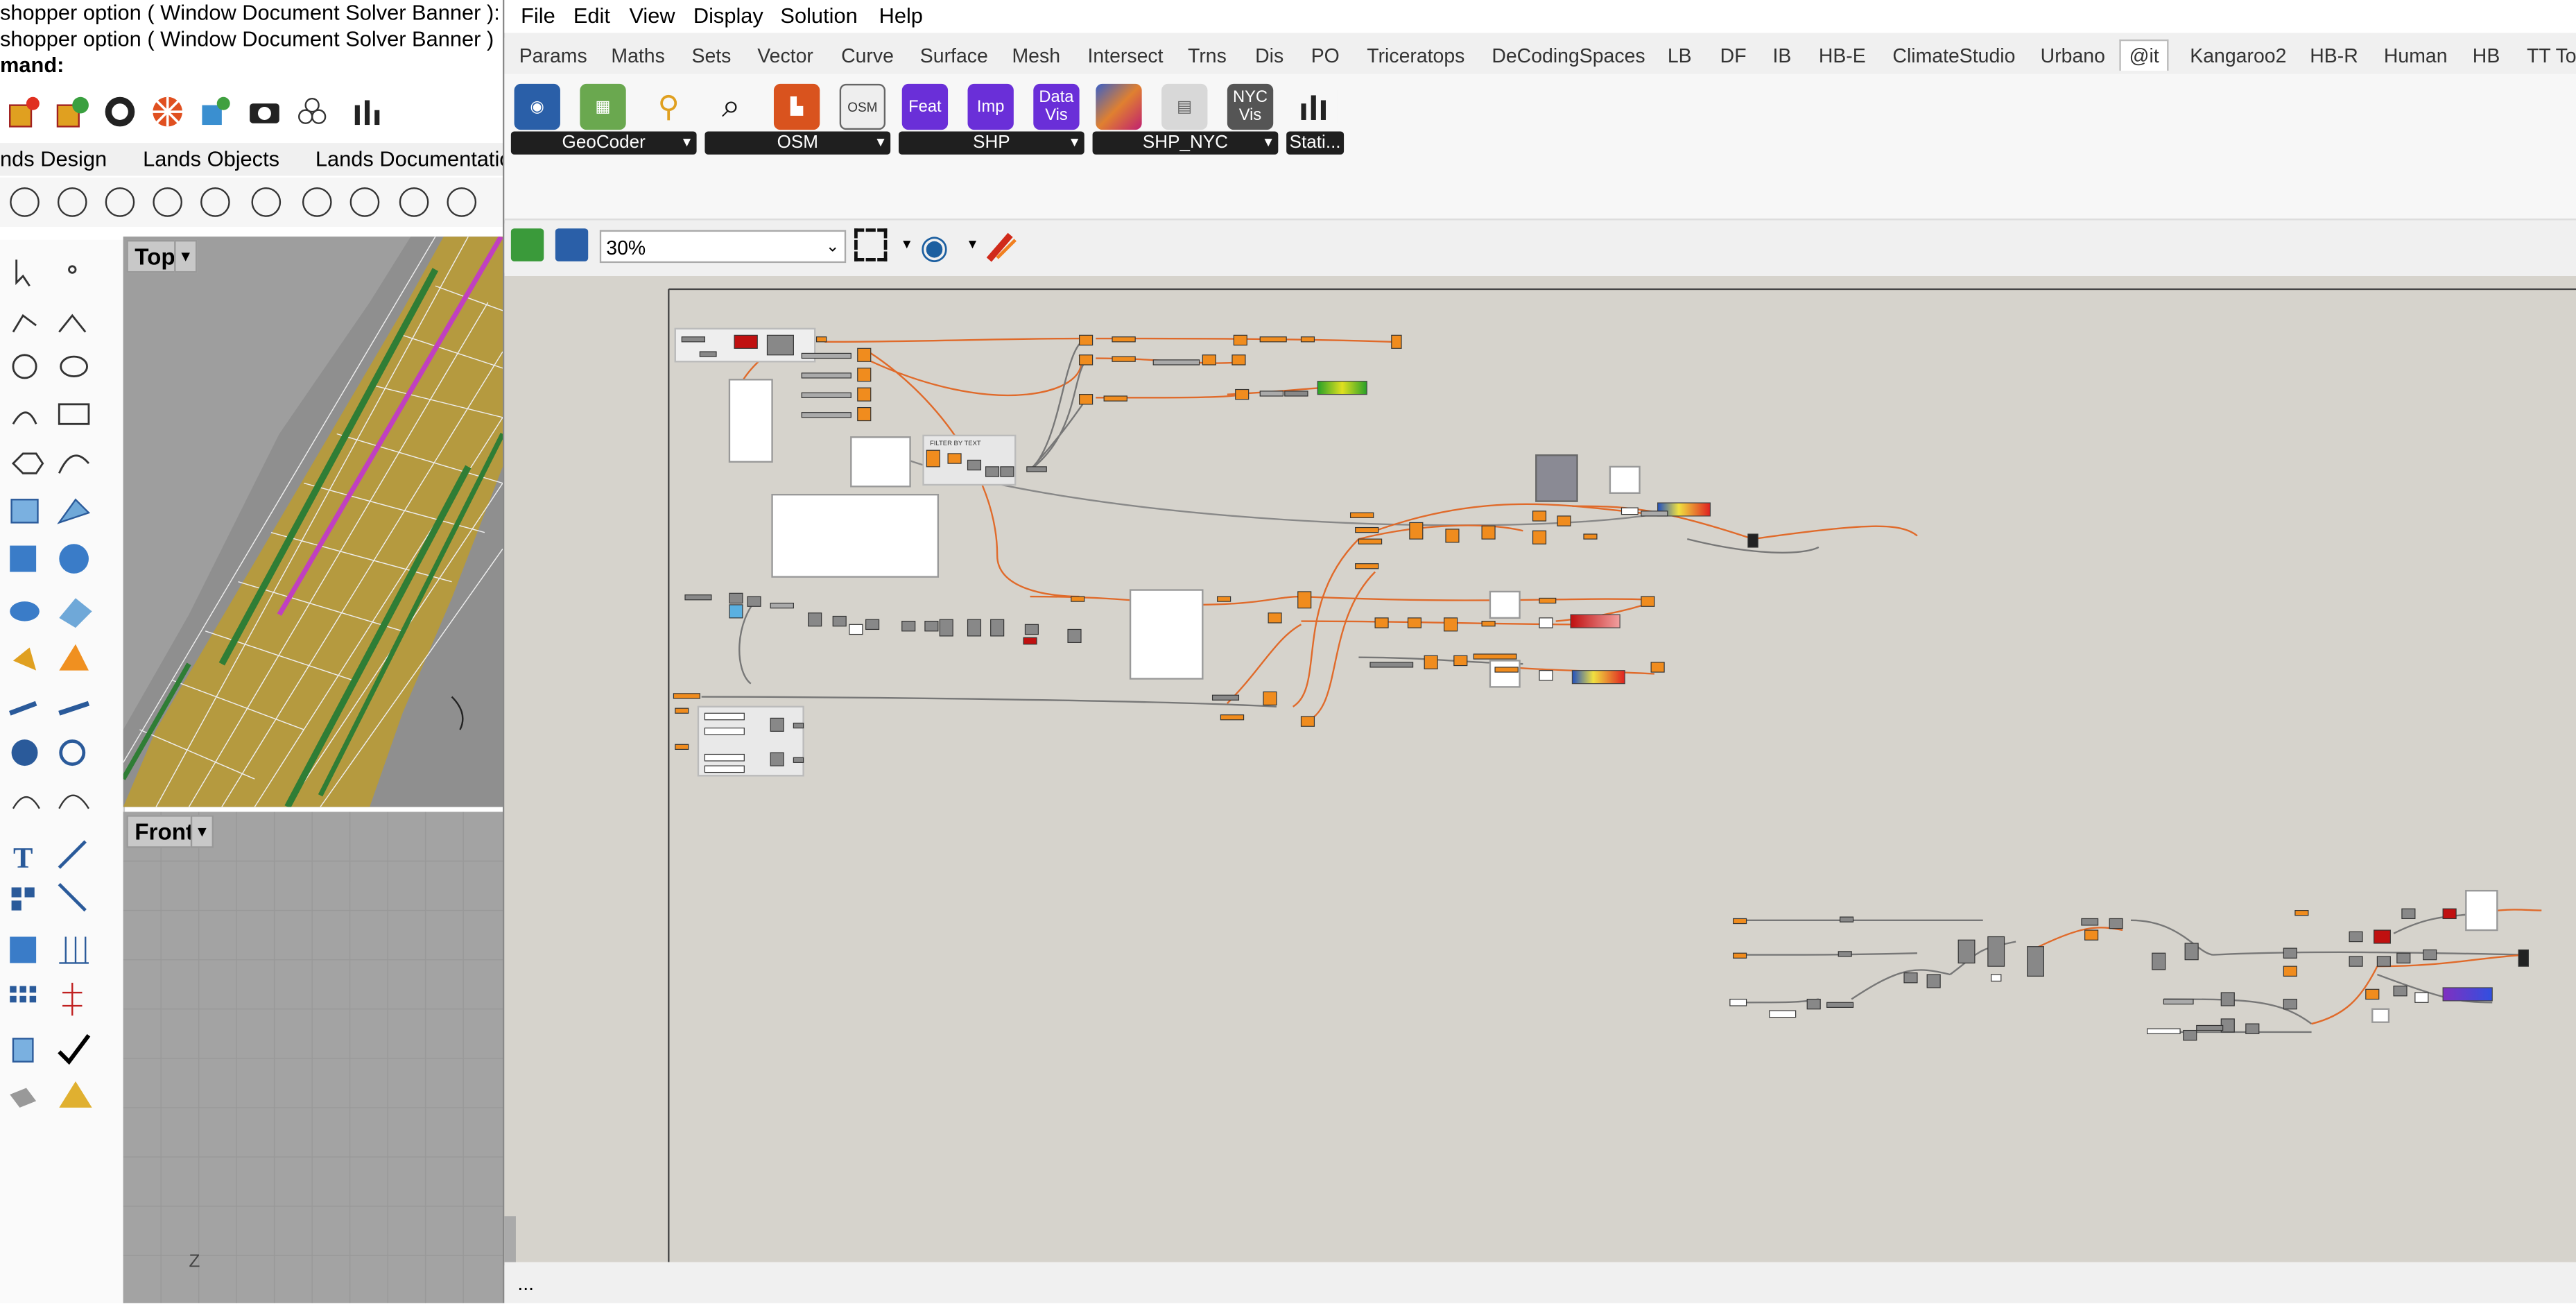 The height and width of the screenshot is (1304, 2576). I want to click on bar-chart-icon, so click(368, 111).